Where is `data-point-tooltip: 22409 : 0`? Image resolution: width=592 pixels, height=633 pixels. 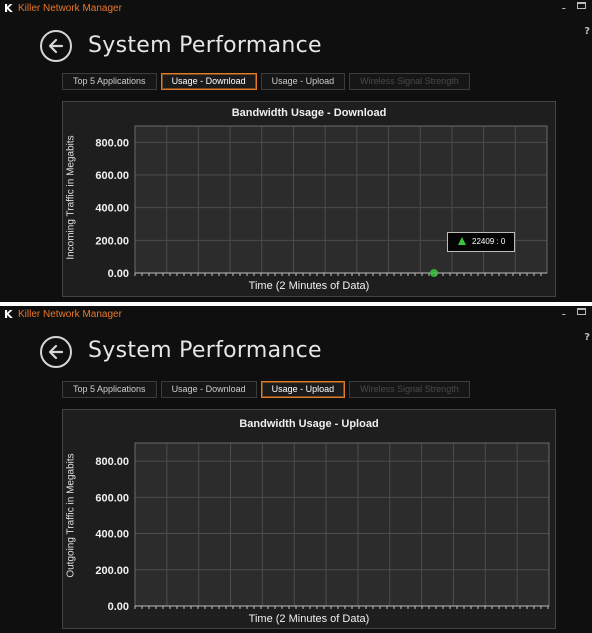 data-point-tooltip: 22409 : 0 is located at coordinates (481, 242).